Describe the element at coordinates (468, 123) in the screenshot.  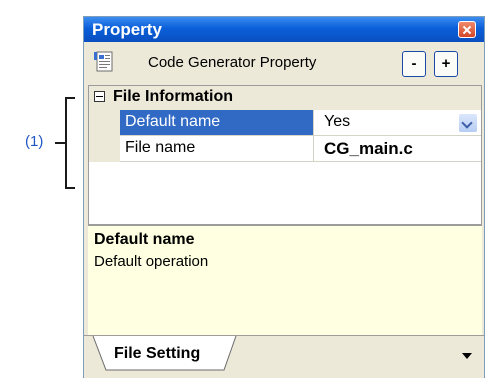
I see `chevron-down-icon` at that location.